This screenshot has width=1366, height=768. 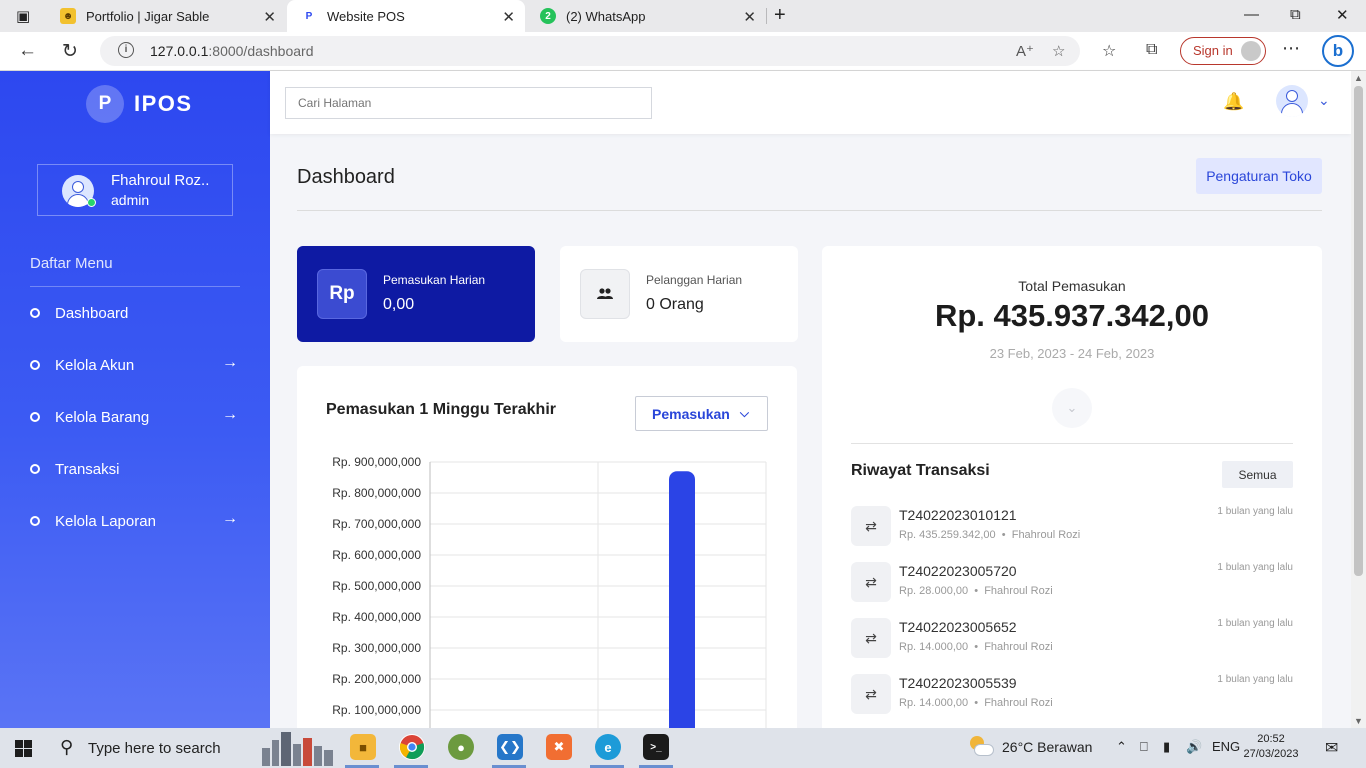 I want to click on read-aloud-icon: A⁺, so click(x=1025, y=51).